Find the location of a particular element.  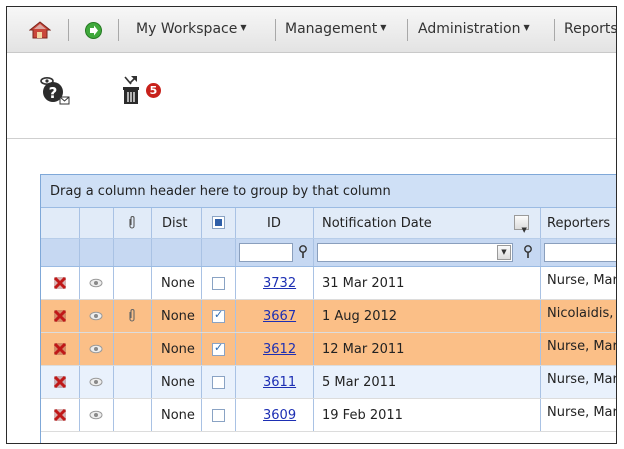

table-row: None 3667 1 Aug 2012 Nicolaidis, is located at coordinates (328, 316).